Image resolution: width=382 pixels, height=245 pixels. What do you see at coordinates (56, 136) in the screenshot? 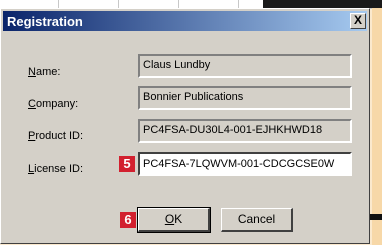
I see `product-id-label: Product ID:` at bounding box center [56, 136].